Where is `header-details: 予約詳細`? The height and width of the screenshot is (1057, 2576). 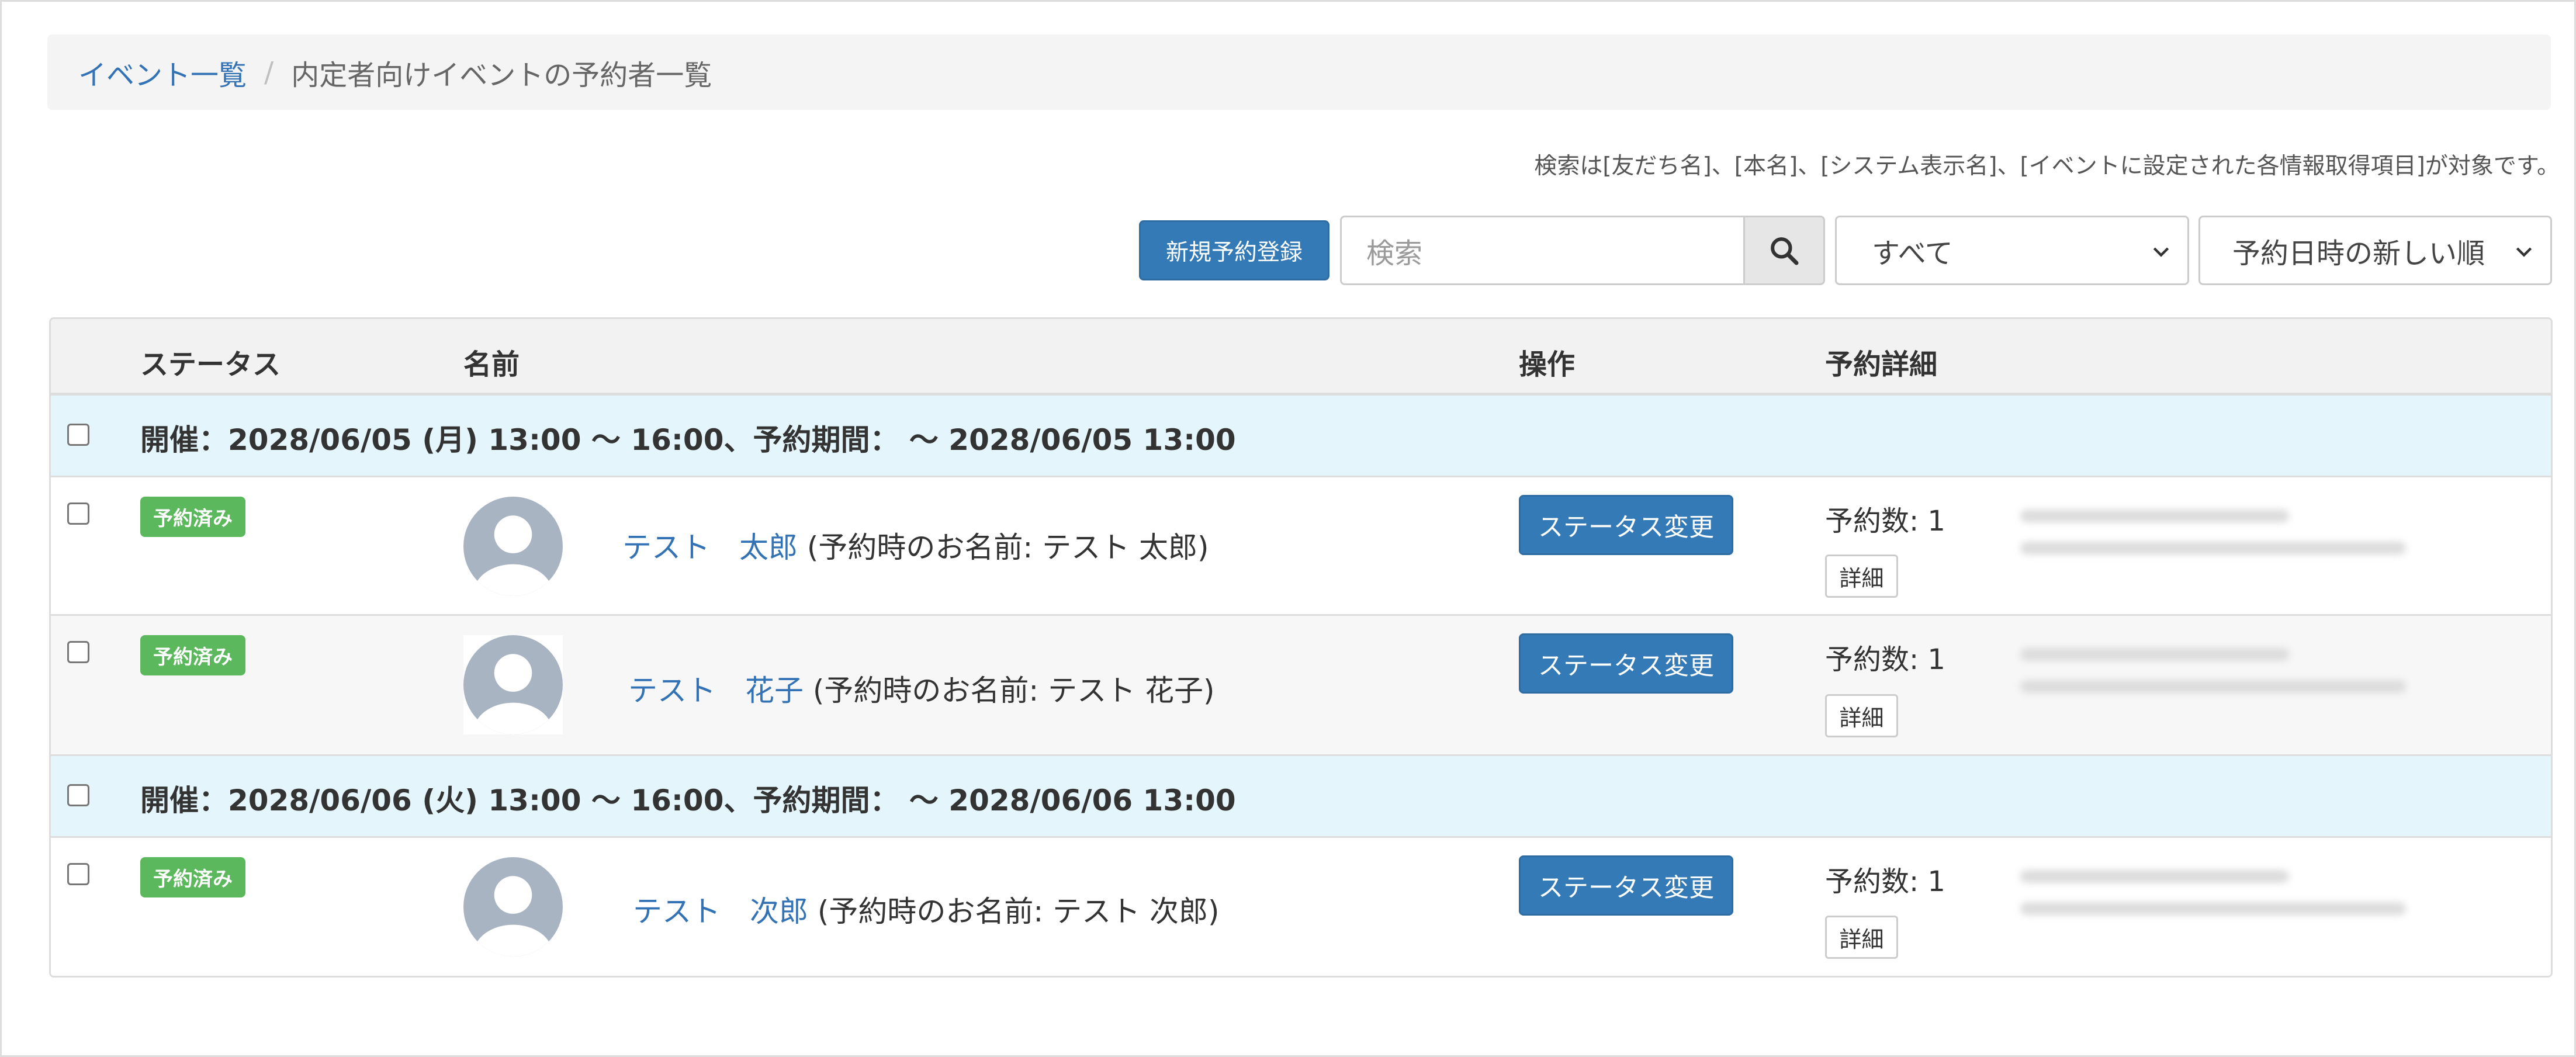 header-details: 予約詳細 is located at coordinates (1882, 364).